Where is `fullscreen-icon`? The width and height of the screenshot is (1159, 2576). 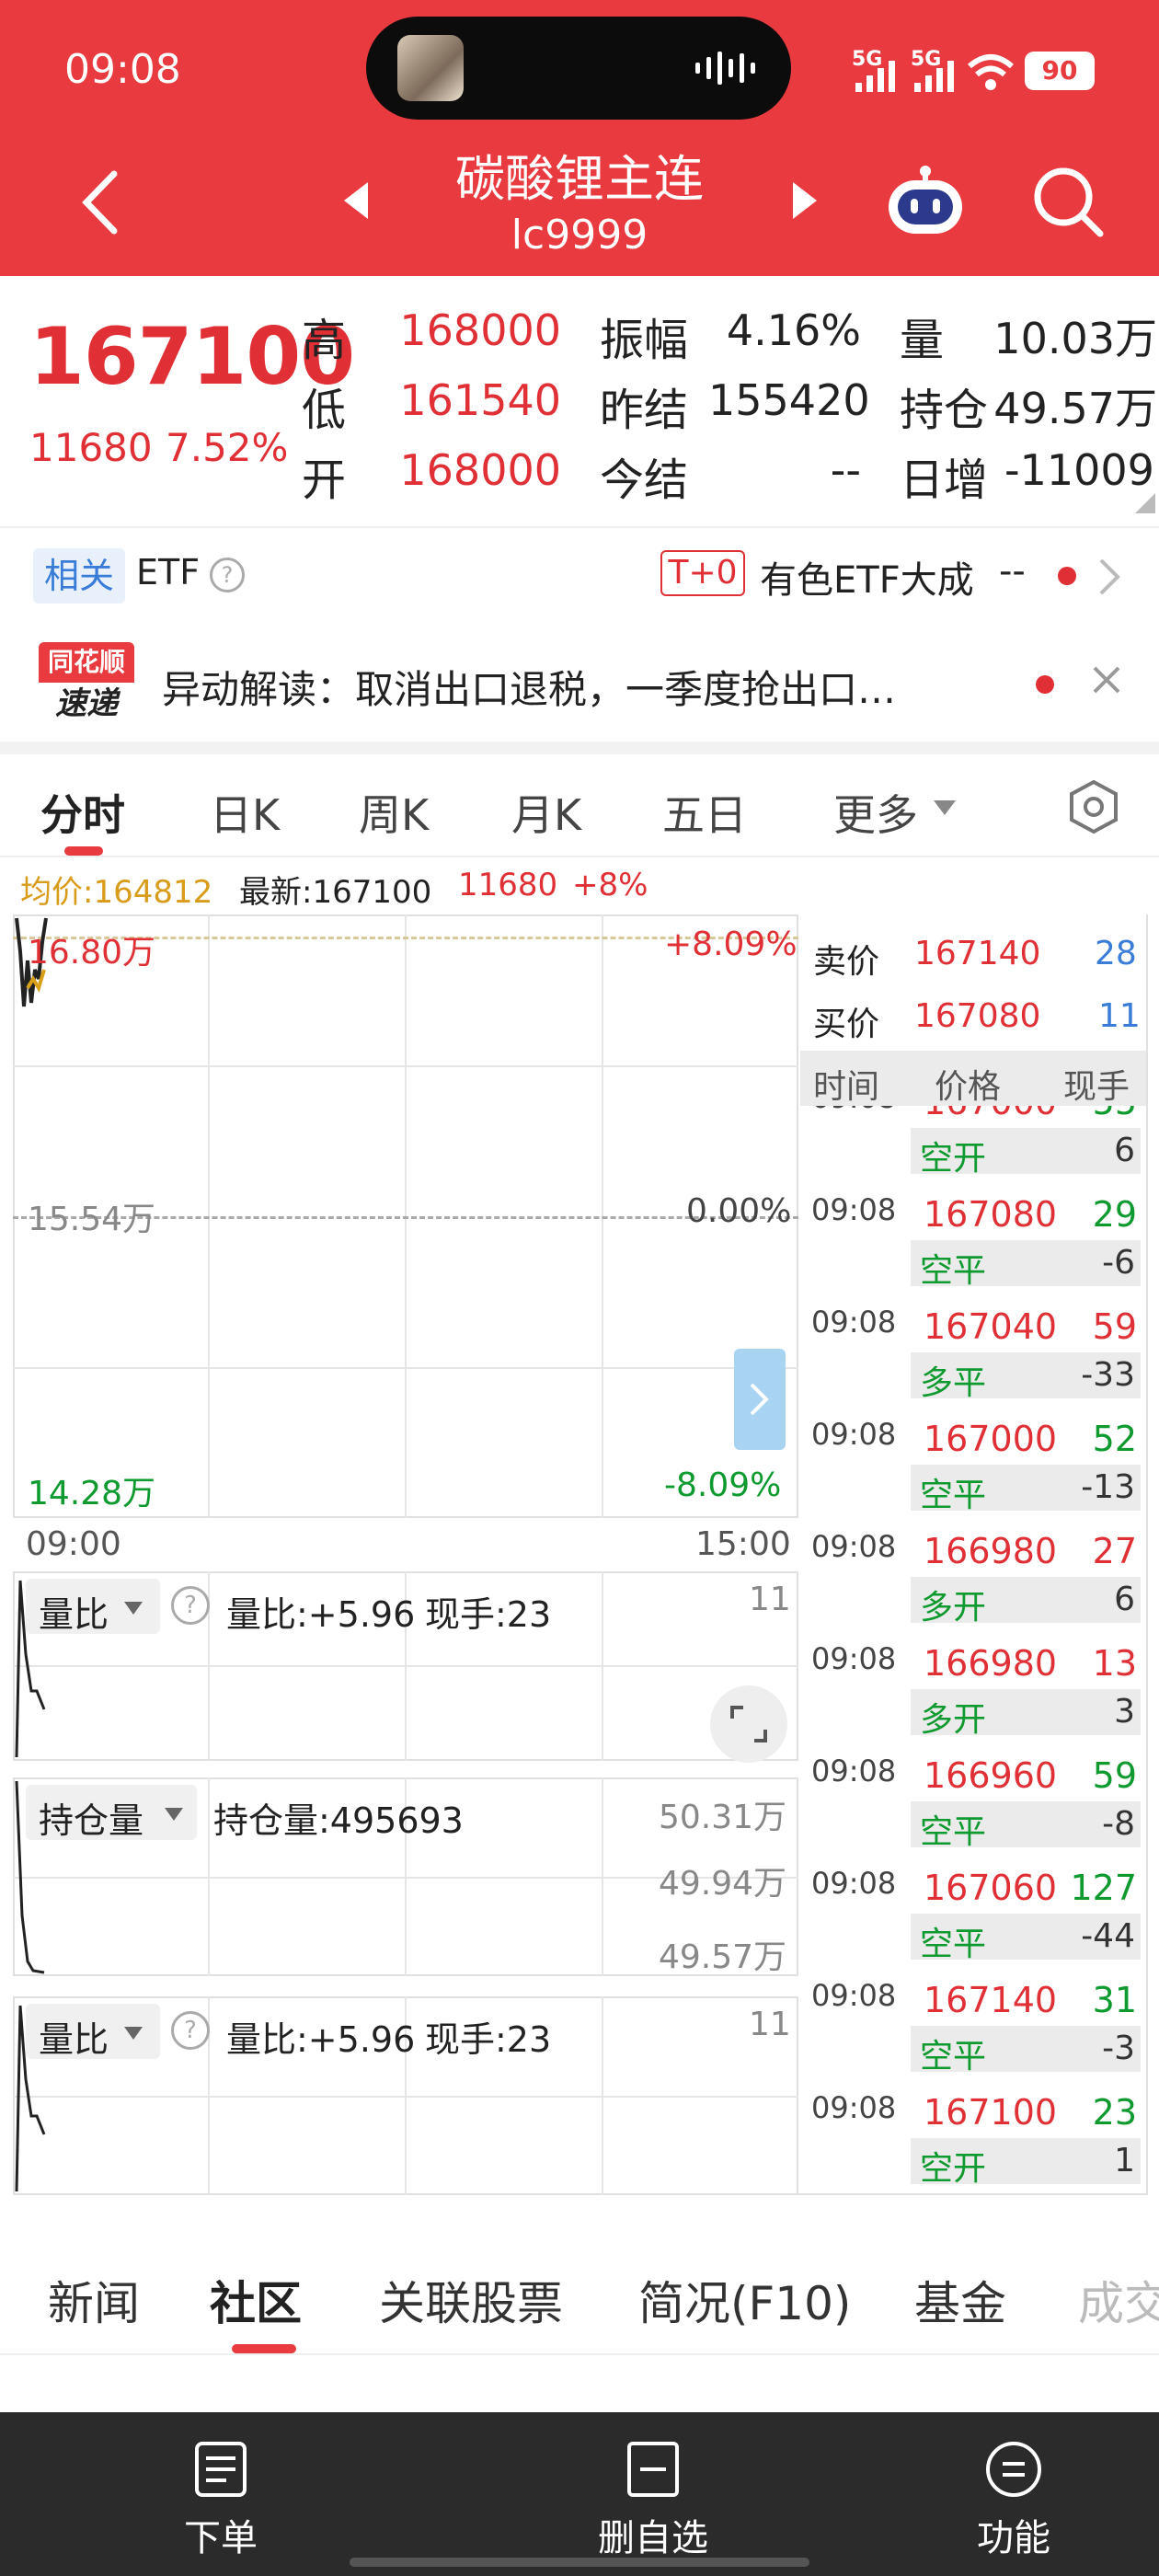 fullscreen-icon is located at coordinates (748, 1724).